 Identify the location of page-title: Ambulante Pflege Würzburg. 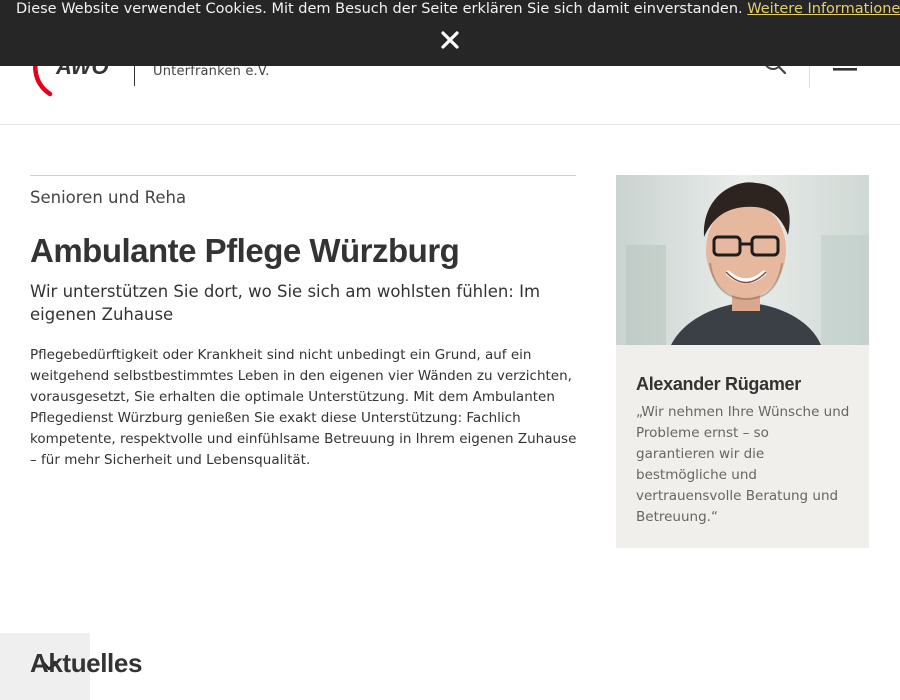
(245, 250).